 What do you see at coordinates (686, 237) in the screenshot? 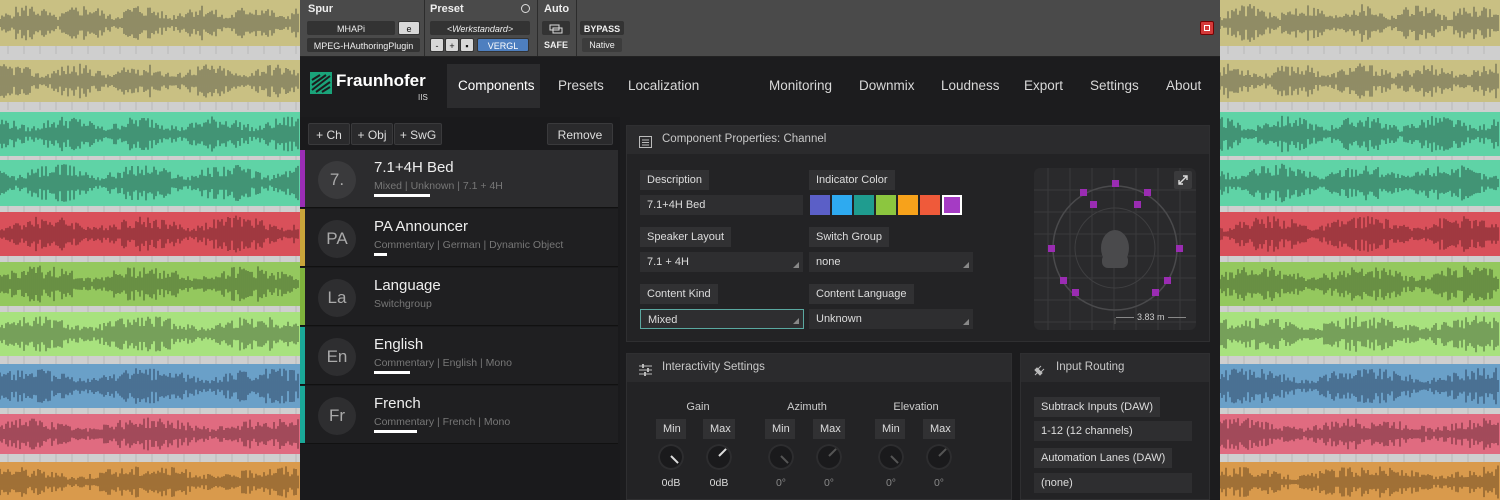
I see `speaker-layout-label: Speaker Layout` at bounding box center [686, 237].